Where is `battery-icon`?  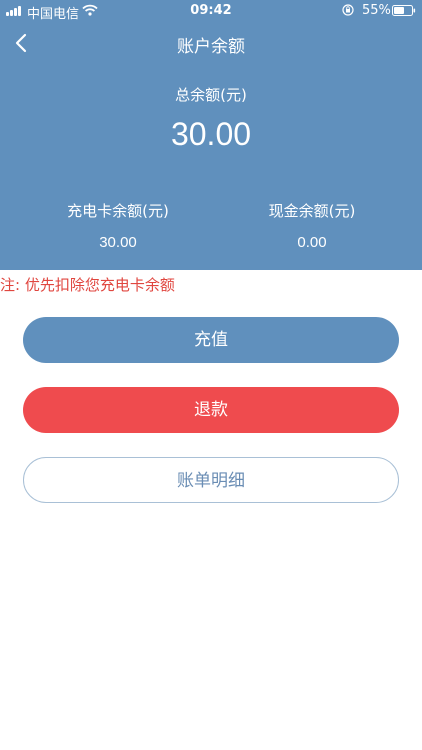
battery-icon is located at coordinates (404, 10).